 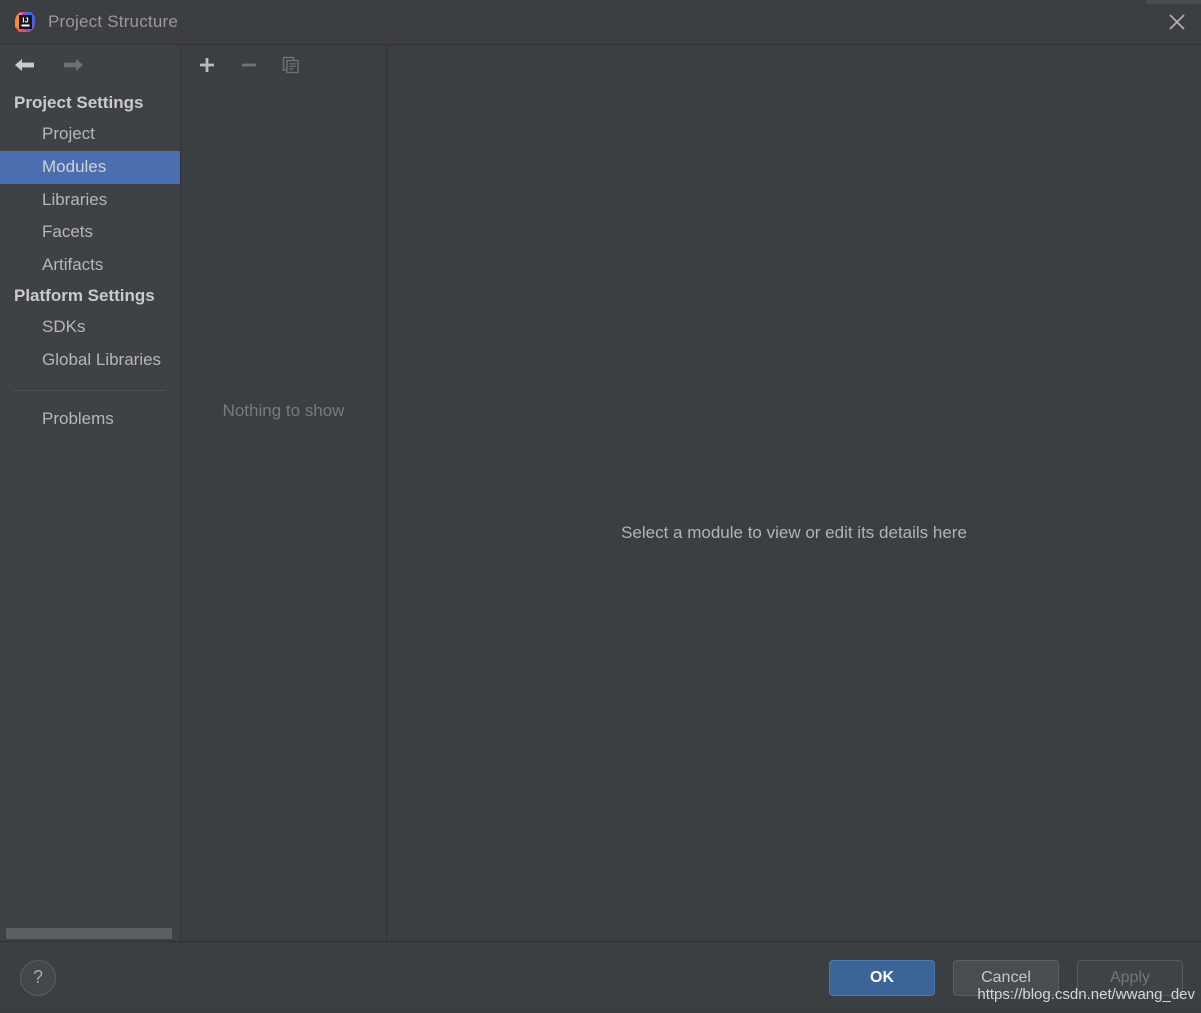 I want to click on copy-icon, so click(x=291, y=65).